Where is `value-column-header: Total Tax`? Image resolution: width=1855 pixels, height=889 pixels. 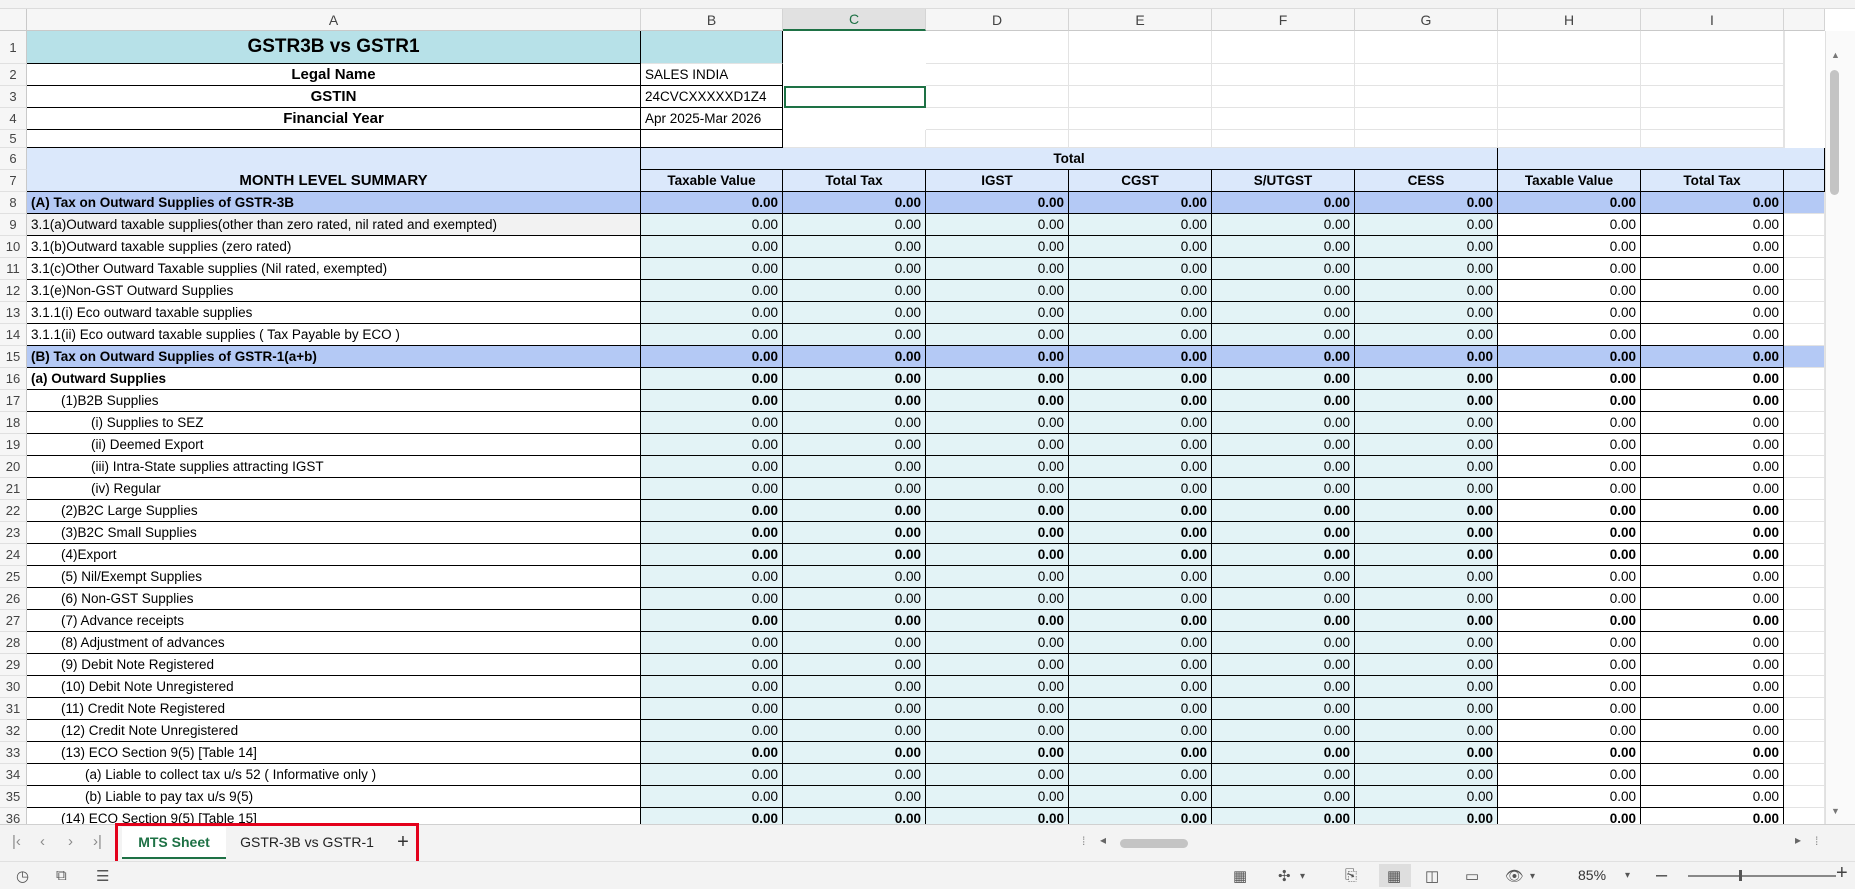 value-column-header: Total Tax is located at coordinates (854, 181).